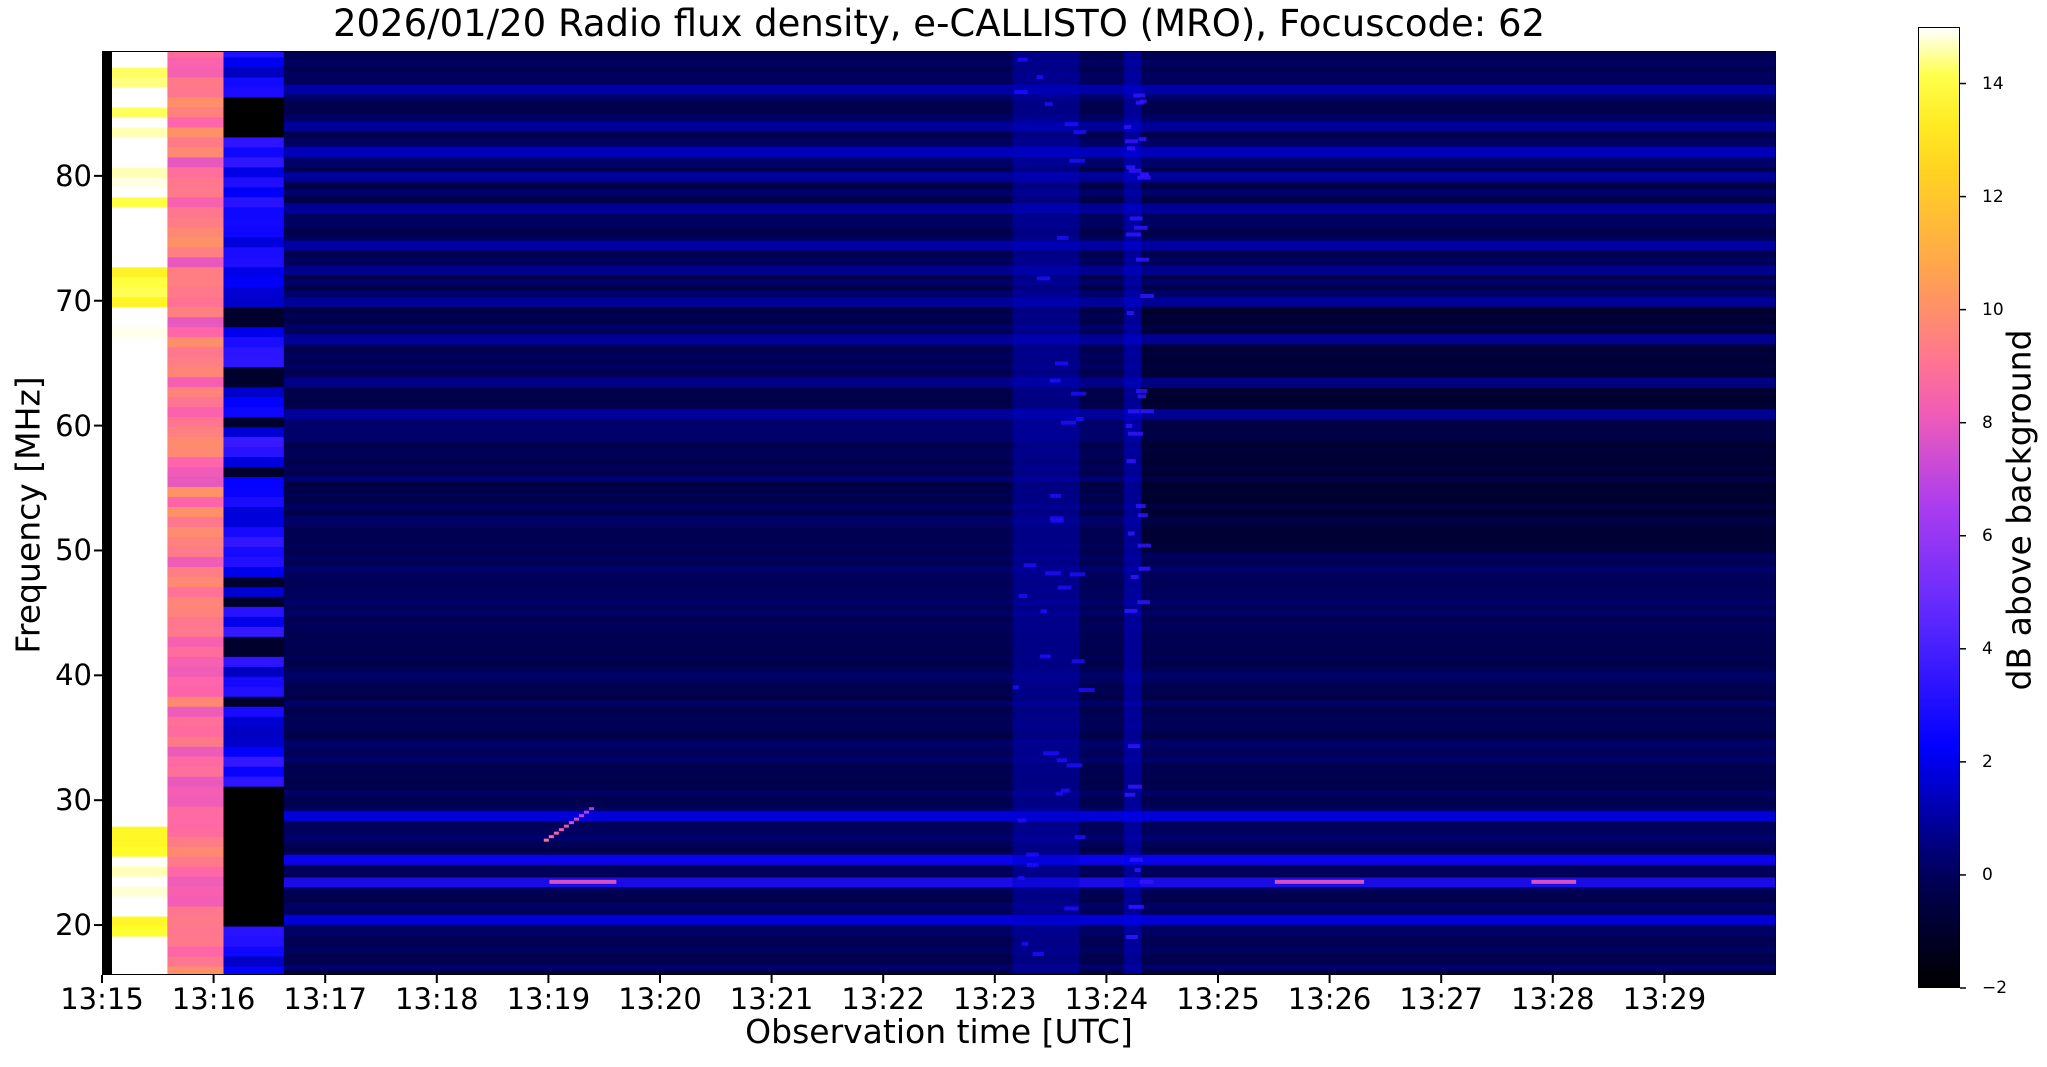 The width and height of the screenshot is (2047, 1067). Describe the element at coordinates (1987, 648) in the screenshot. I see `colorbar-tick-label: 4` at that location.